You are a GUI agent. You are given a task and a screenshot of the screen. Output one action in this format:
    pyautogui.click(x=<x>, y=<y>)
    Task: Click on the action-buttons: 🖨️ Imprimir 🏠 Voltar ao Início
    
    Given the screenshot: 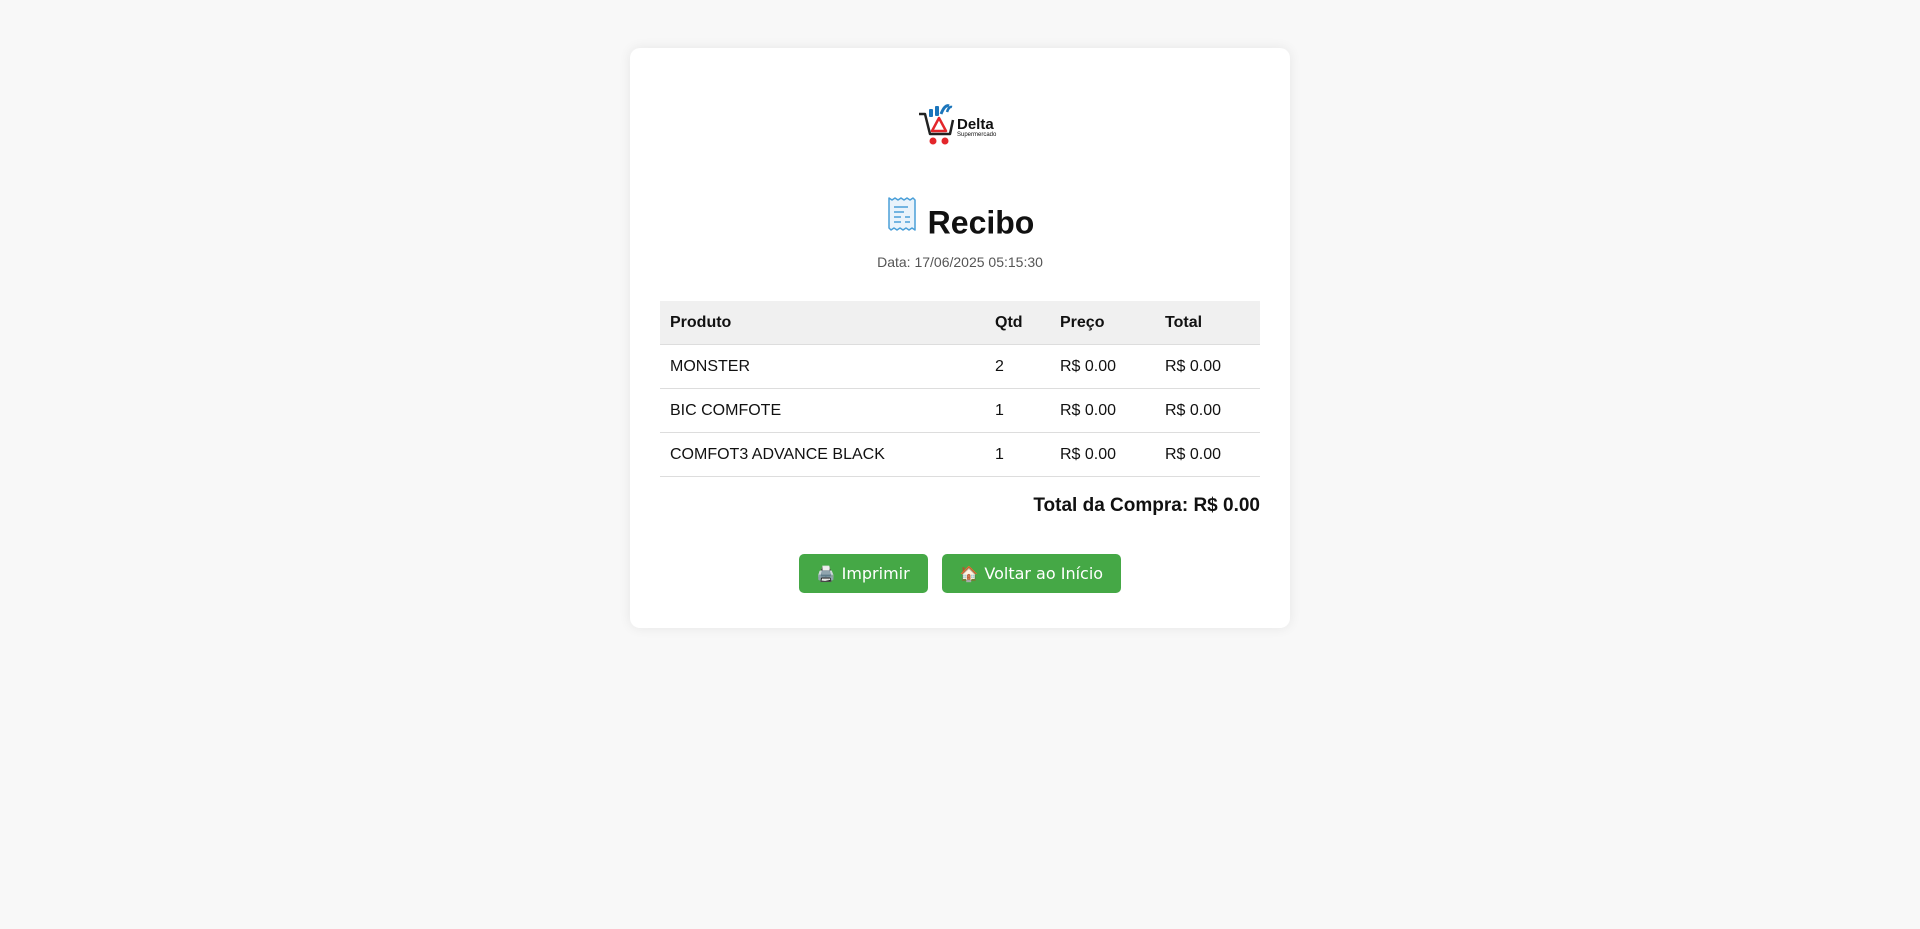 What is the action you would take?
    pyautogui.click(x=960, y=573)
    